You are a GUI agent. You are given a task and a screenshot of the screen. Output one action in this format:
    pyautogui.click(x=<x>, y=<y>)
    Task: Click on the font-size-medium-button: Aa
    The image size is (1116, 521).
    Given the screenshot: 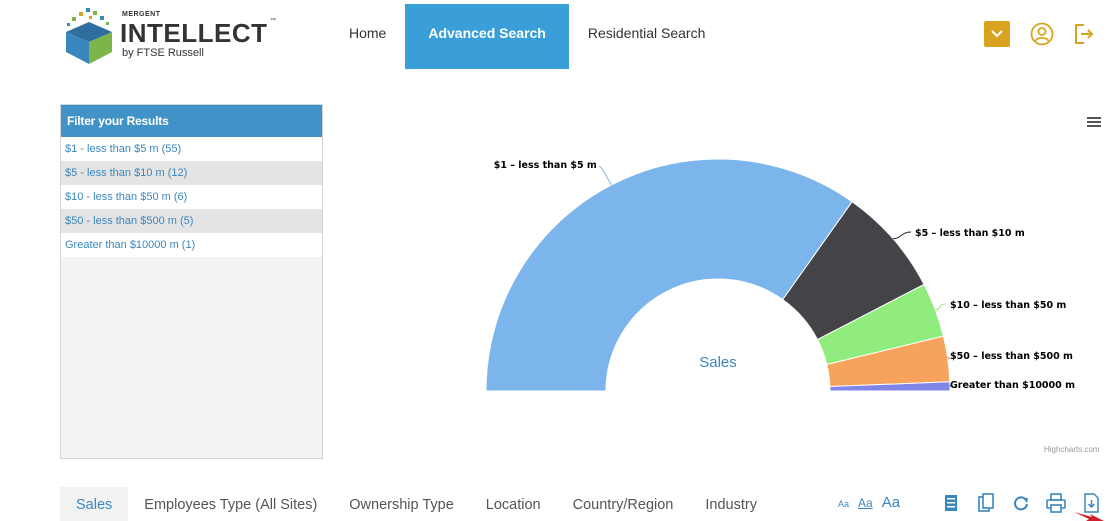 What is the action you would take?
    pyautogui.click(x=865, y=503)
    